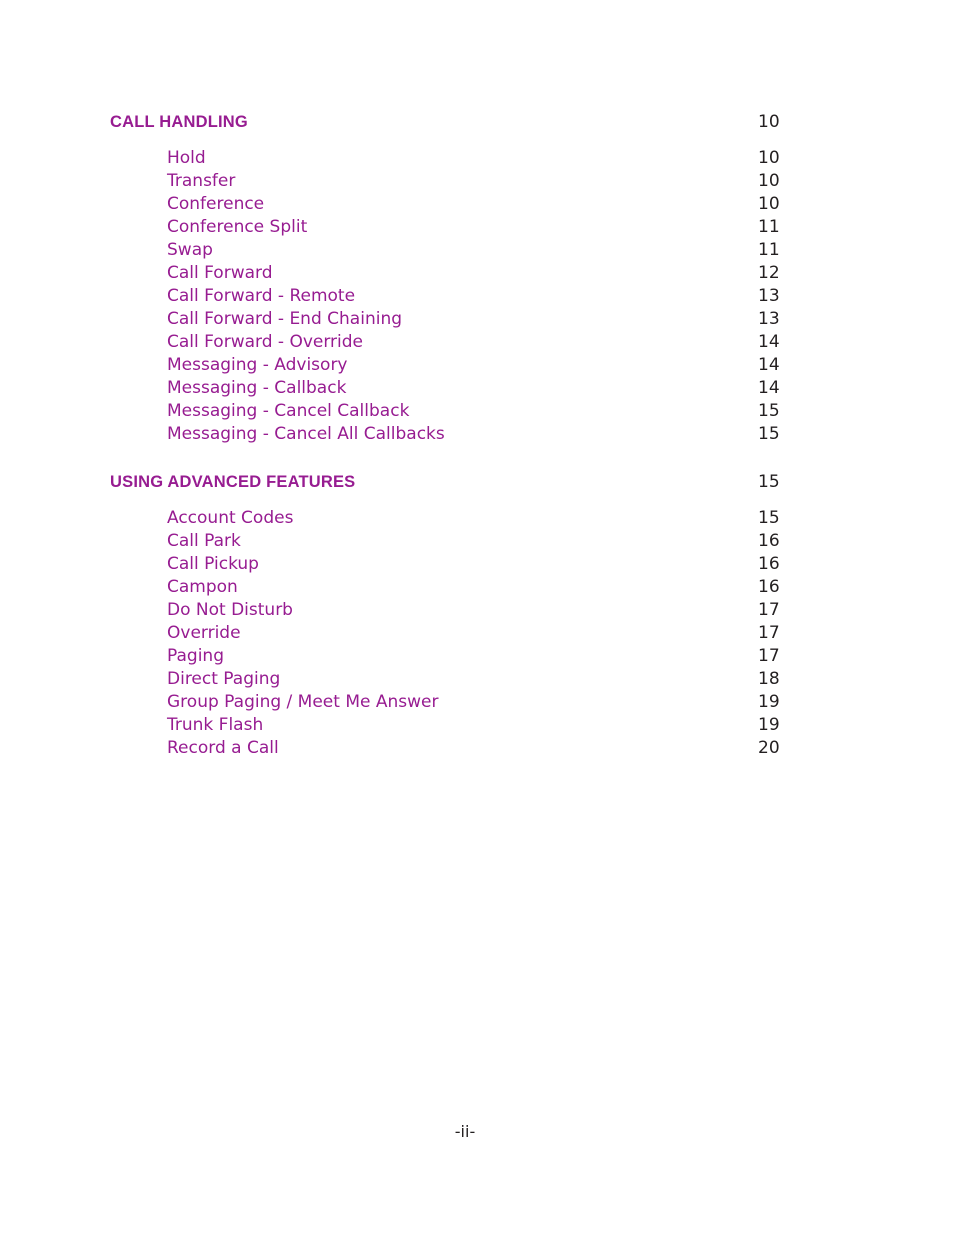 The height and width of the screenshot is (1235, 954). Describe the element at coordinates (463, 610) in the screenshot. I see `toc-entry: Do Not Disturb 17` at that location.